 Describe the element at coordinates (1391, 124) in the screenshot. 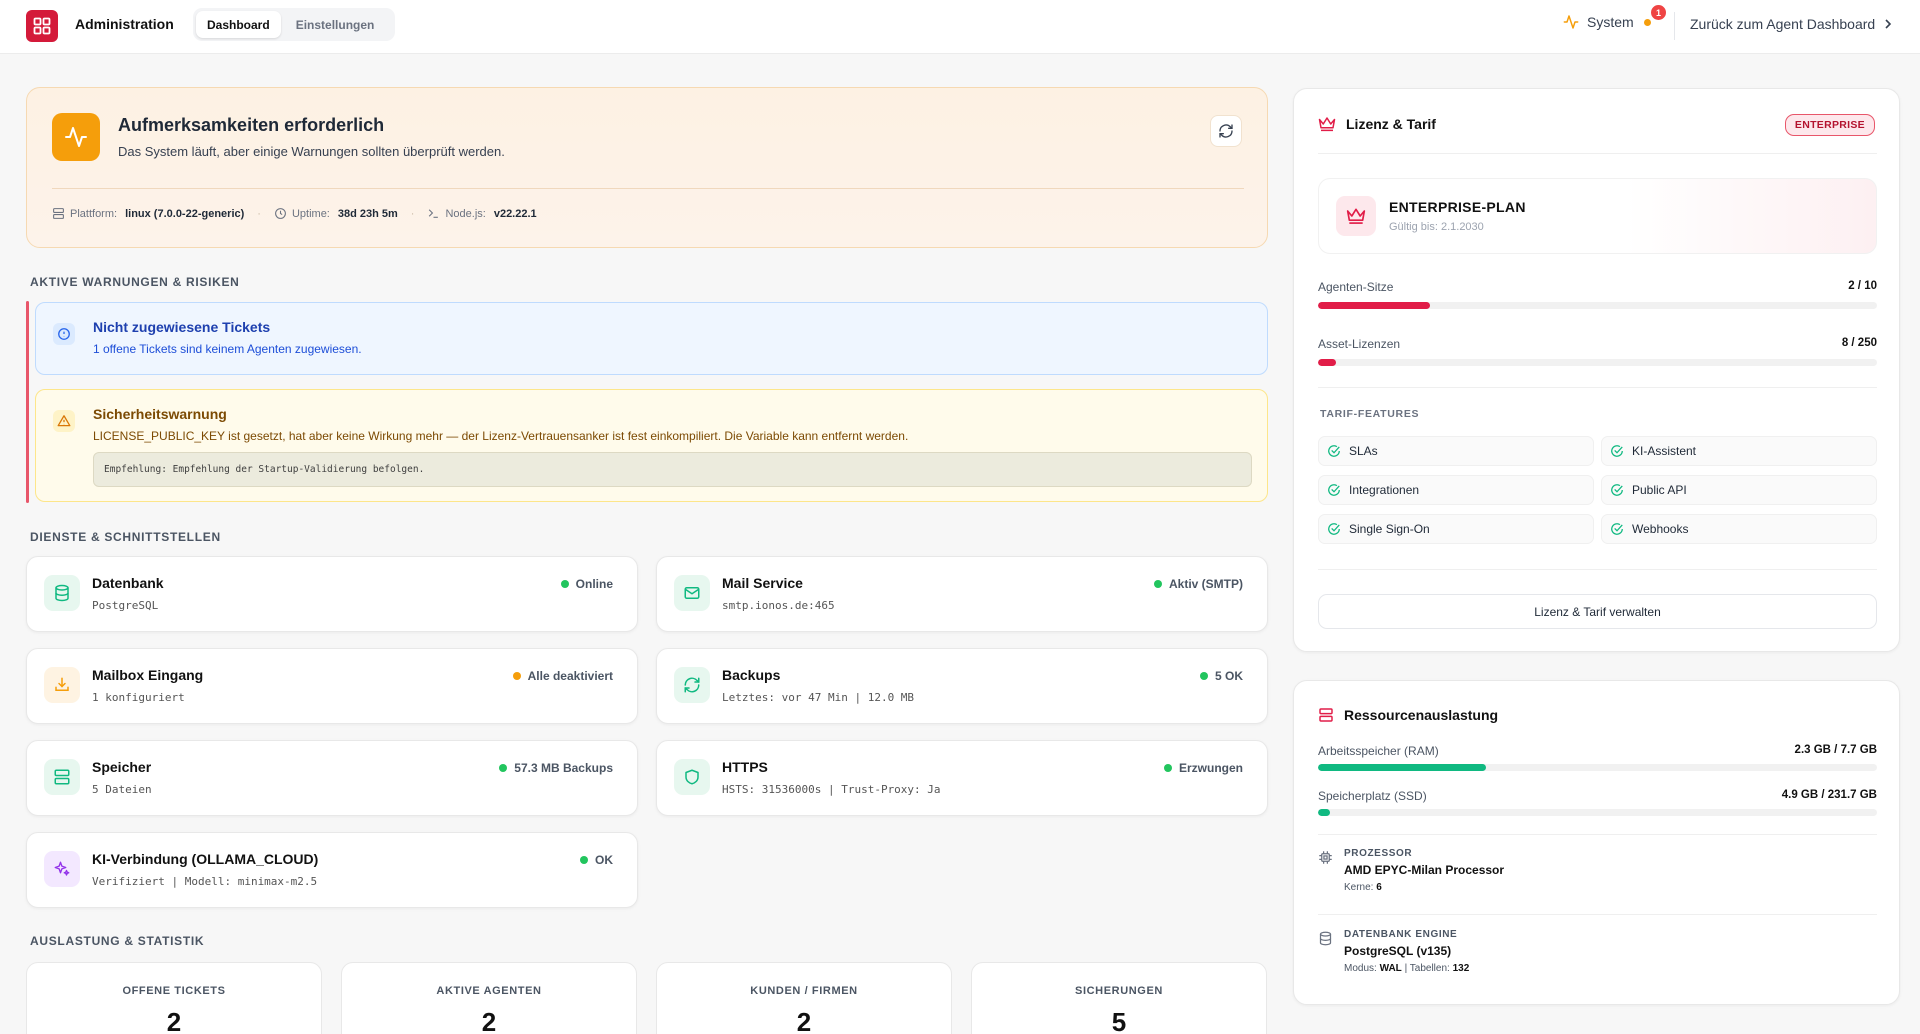

I see `license-title: Lizenz & Tarif` at that location.